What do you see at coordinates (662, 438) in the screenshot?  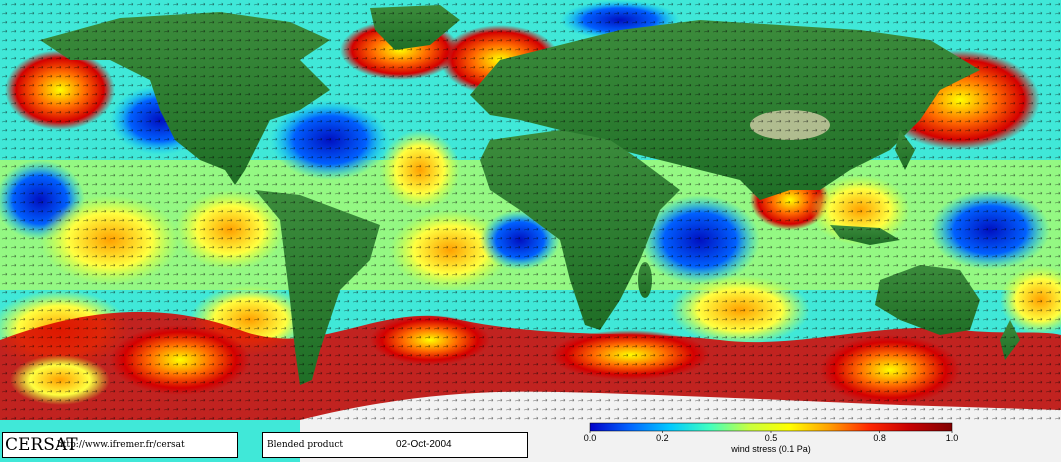 I see `colorbar-tick-label: 0.2` at bounding box center [662, 438].